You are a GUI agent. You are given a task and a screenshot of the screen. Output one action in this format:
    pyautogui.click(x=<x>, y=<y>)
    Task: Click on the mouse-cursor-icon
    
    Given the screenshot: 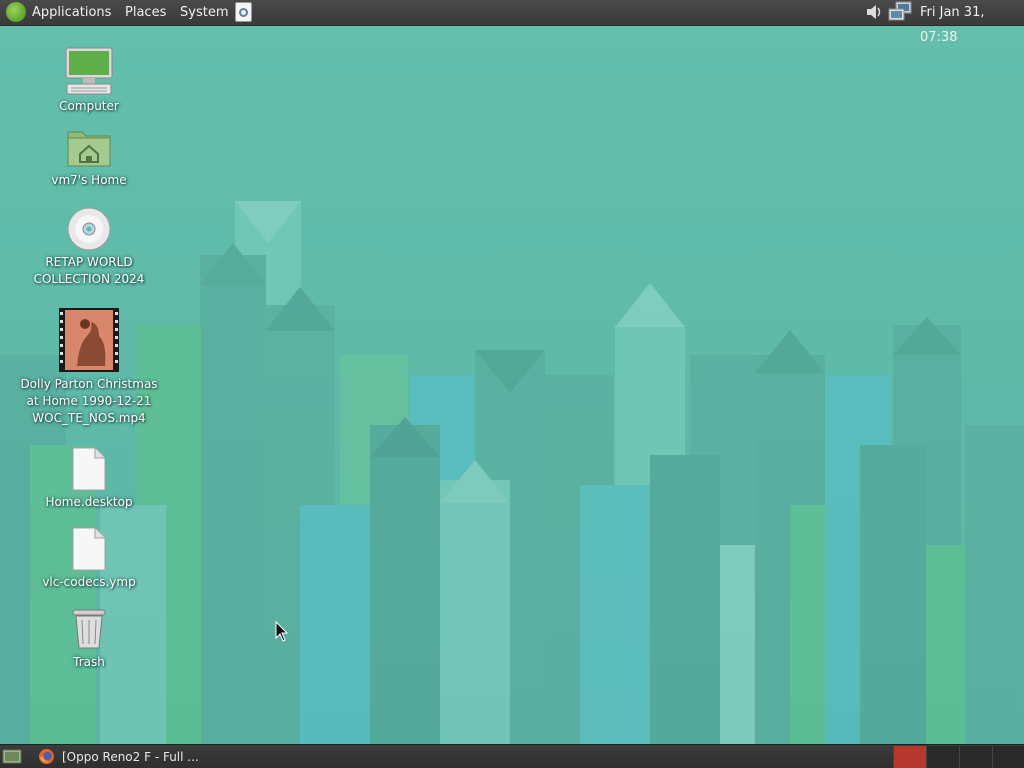 What is the action you would take?
    pyautogui.click(x=282, y=631)
    